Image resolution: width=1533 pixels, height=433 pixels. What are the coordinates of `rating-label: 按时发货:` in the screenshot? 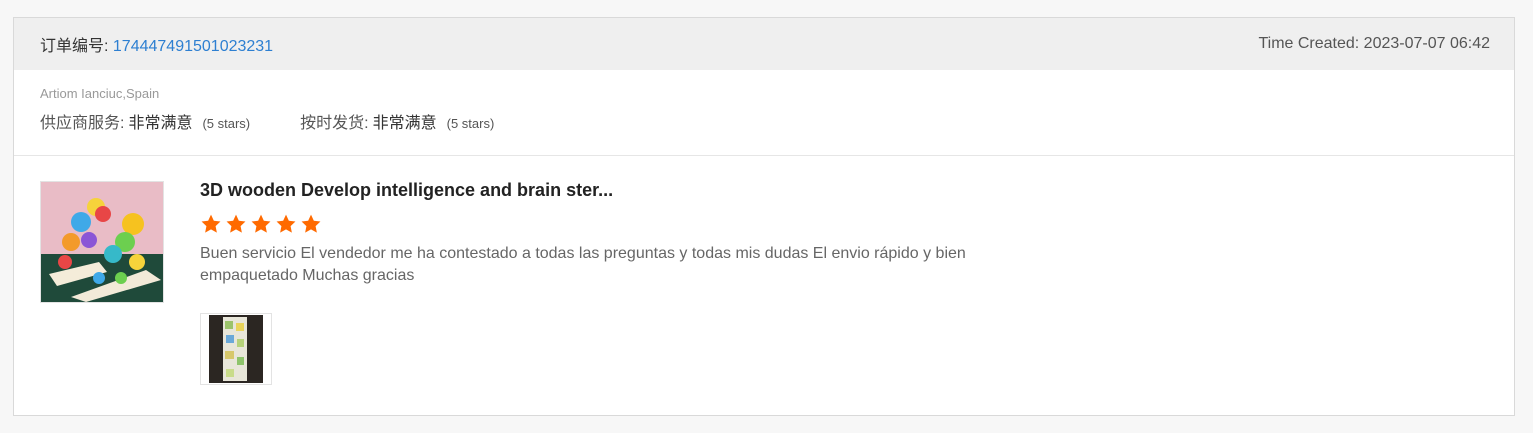 It's located at (334, 123).